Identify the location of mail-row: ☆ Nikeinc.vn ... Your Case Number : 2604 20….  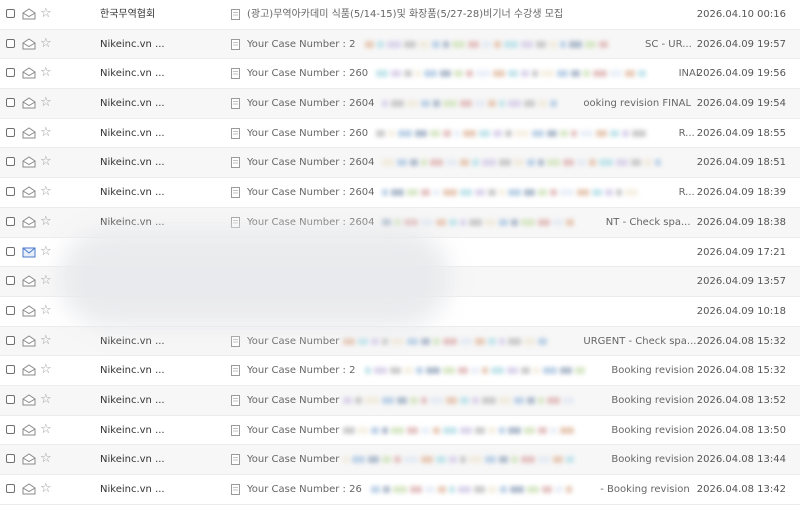
(400, 163).